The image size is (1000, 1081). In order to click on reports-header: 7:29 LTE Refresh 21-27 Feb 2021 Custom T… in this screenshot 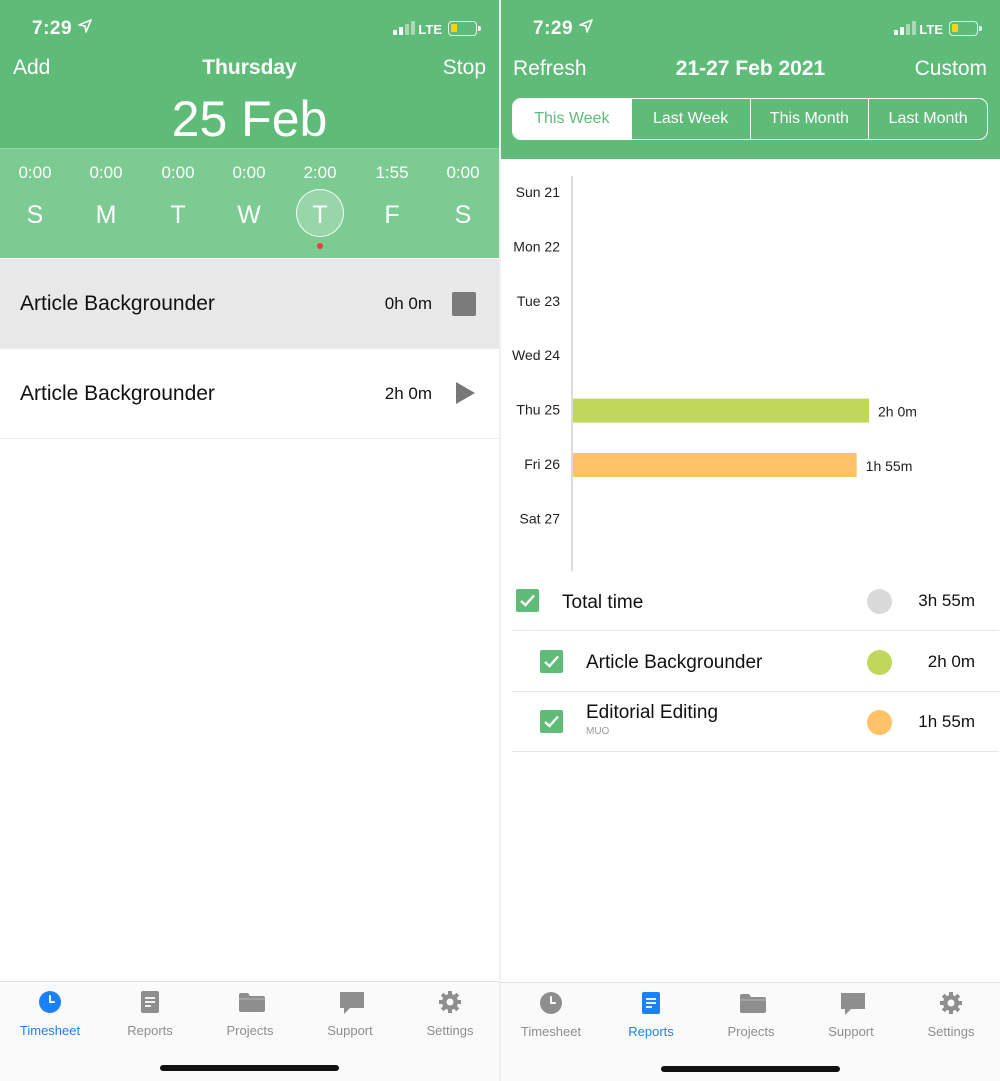, I will do `click(750, 79)`.